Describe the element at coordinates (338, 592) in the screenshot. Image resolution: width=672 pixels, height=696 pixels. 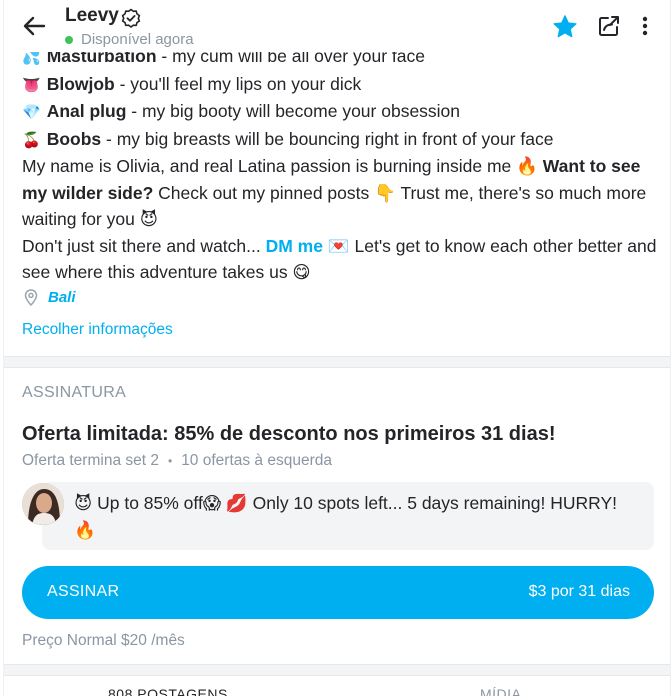
I see `subscribe-button: ASSINAR $3 por 31 dias` at that location.